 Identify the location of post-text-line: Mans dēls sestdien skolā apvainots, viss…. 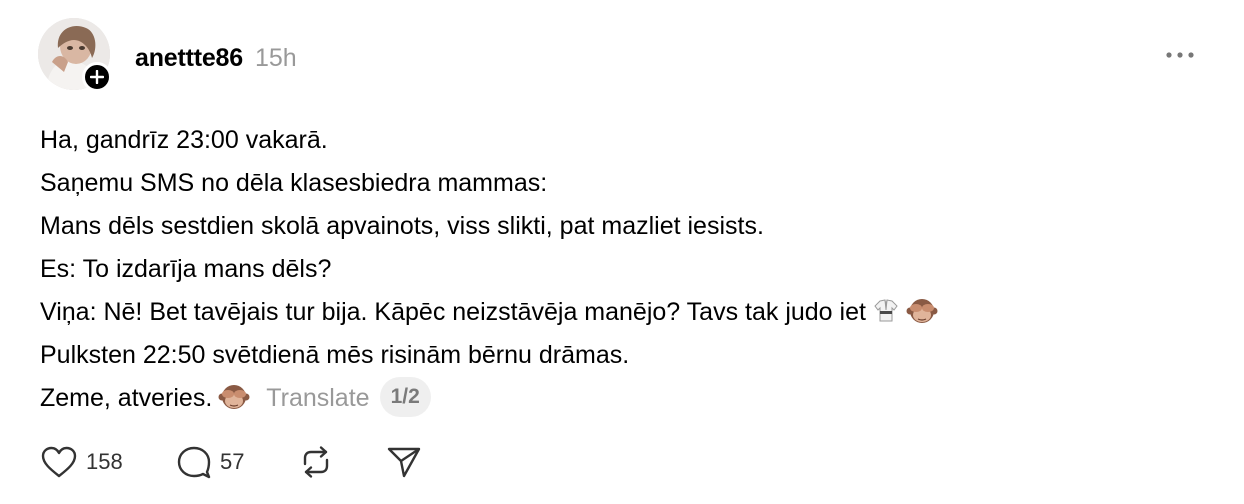
(402, 226).